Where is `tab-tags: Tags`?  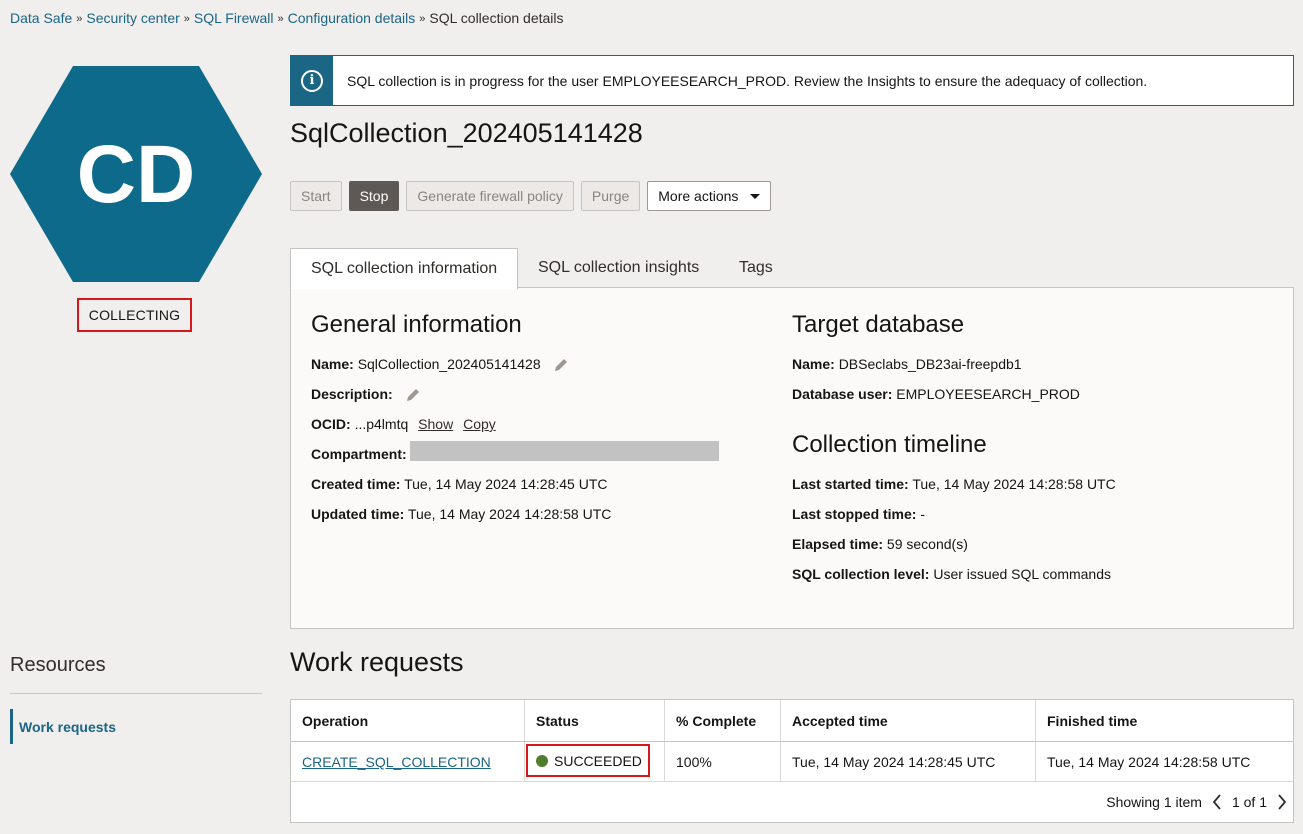 tab-tags: Tags is located at coordinates (756, 268).